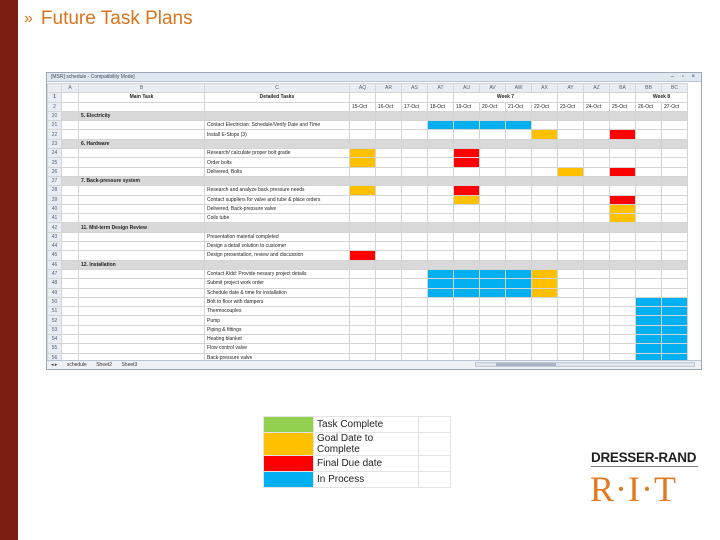  Describe the element at coordinates (585, 364) in the screenshot. I see `horizontal-scrollbar` at that location.